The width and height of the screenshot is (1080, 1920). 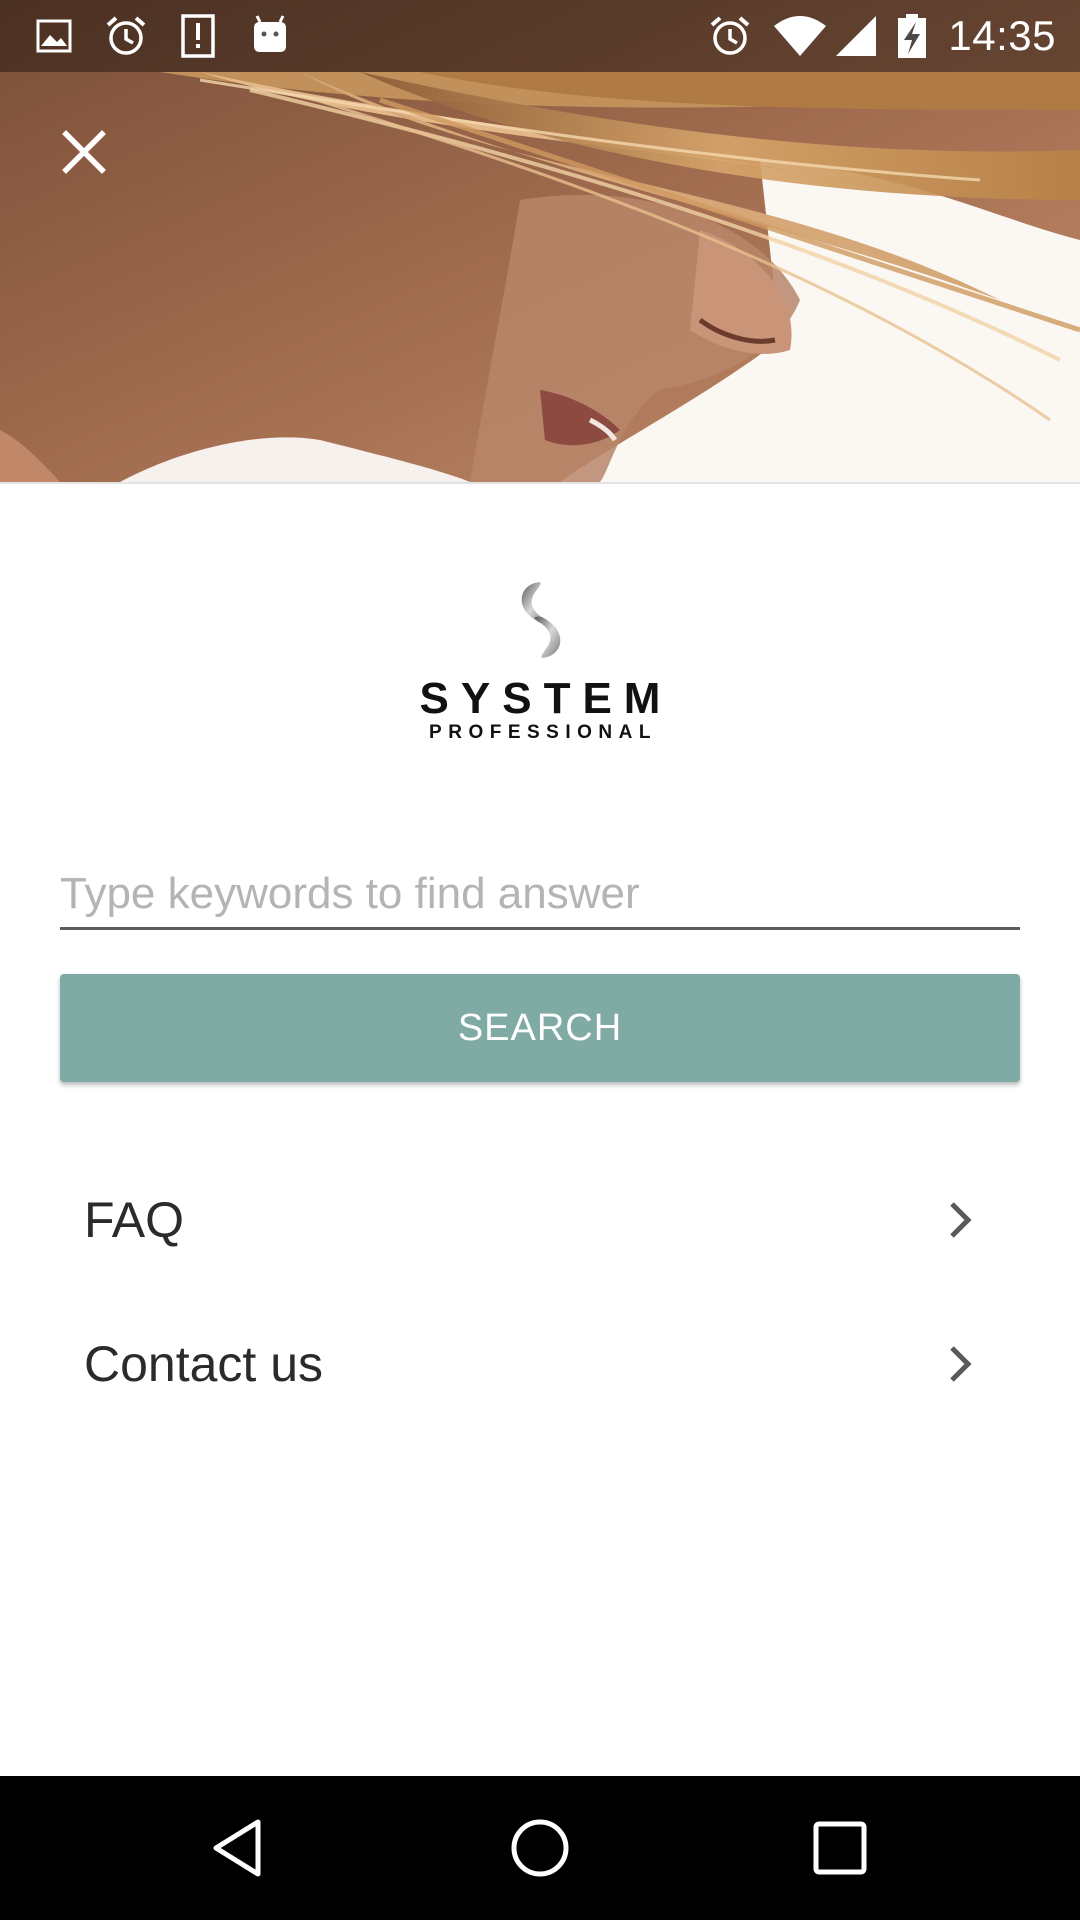 What do you see at coordinates (204, 1364) in the screenshot?
I see `menu-item-label: Contact us` at bounding box center [204, 1364].